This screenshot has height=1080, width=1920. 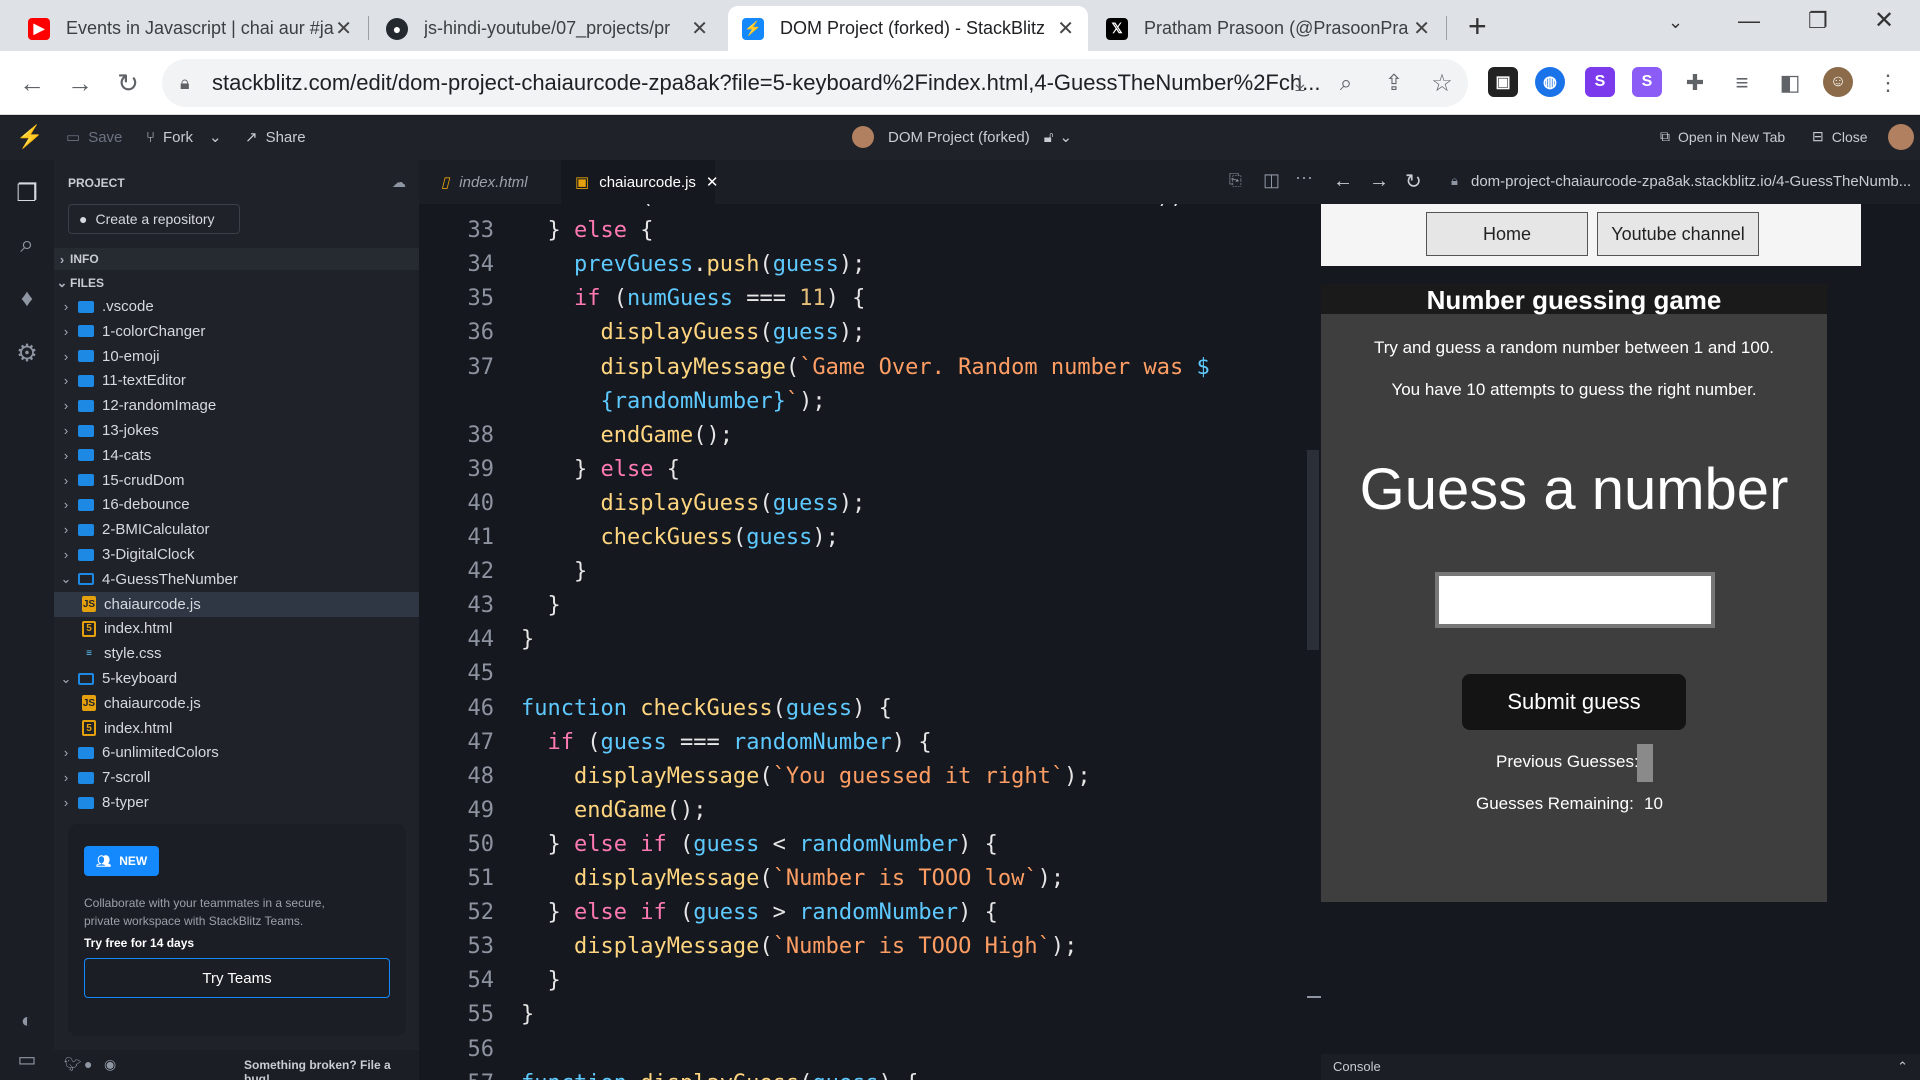 I want to click on zoom-icon: ⌕, so click(x=1346, y=83).